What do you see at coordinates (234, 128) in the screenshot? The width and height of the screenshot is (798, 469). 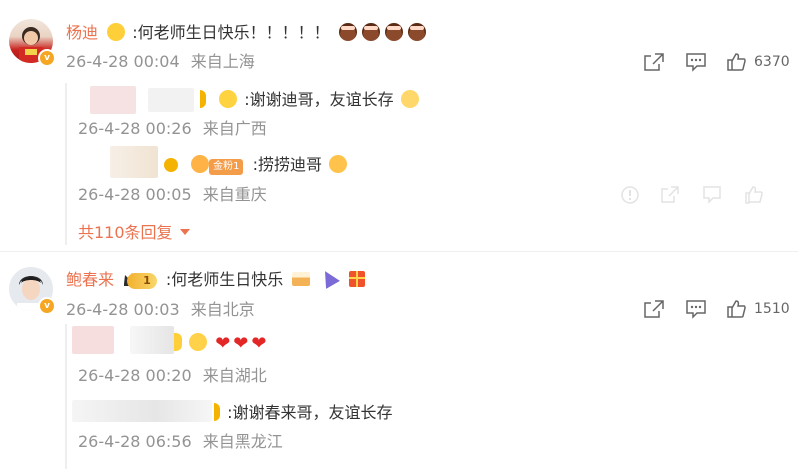 I see `location: 来自广西` at bounding box center [234, 128].